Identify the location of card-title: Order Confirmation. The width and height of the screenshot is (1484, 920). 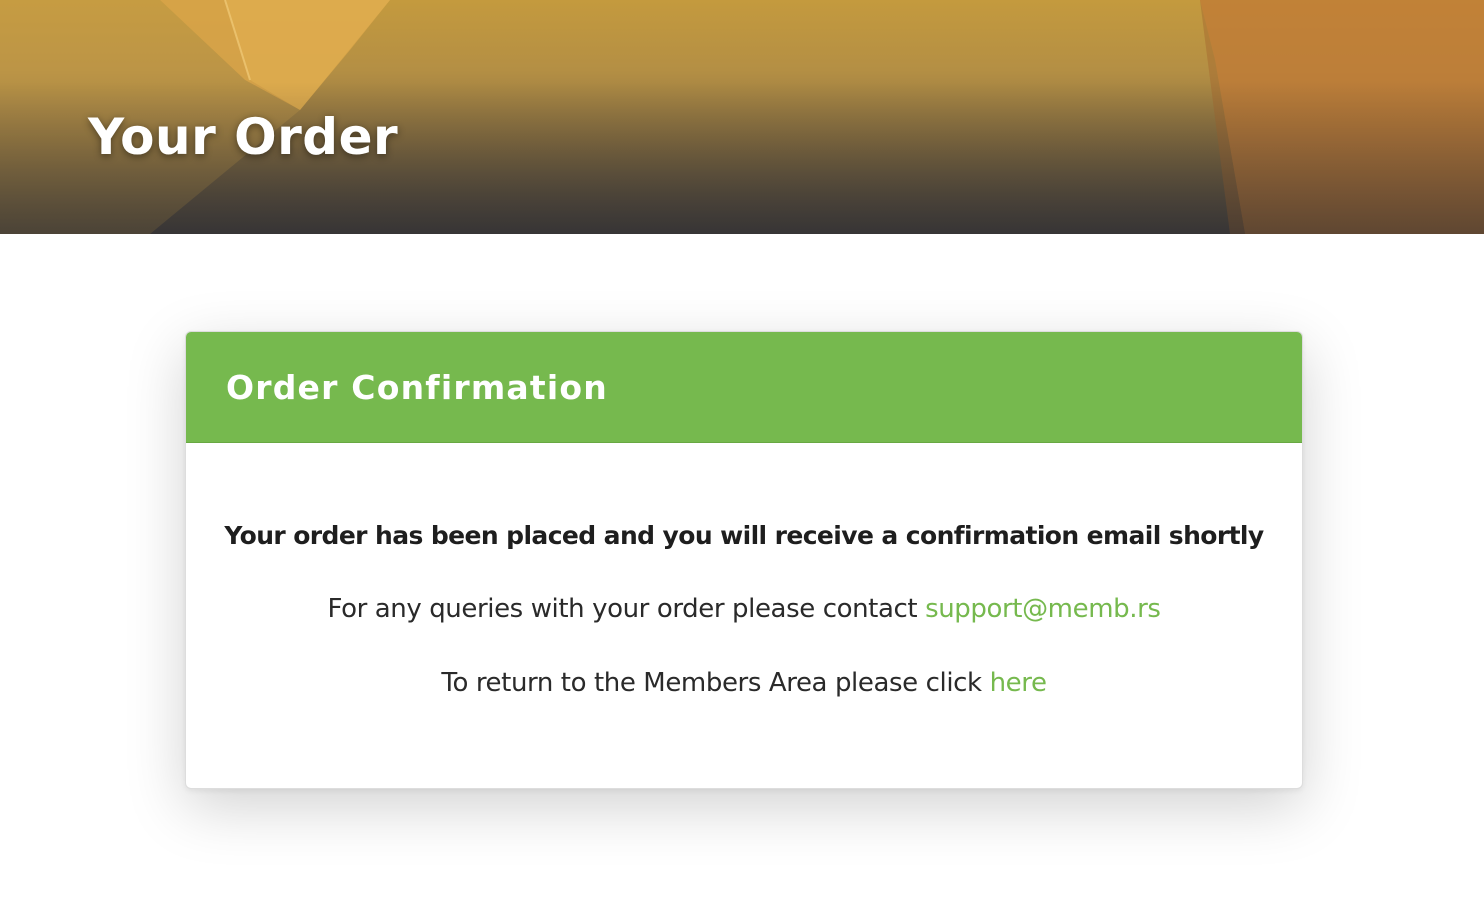
(417, 387).